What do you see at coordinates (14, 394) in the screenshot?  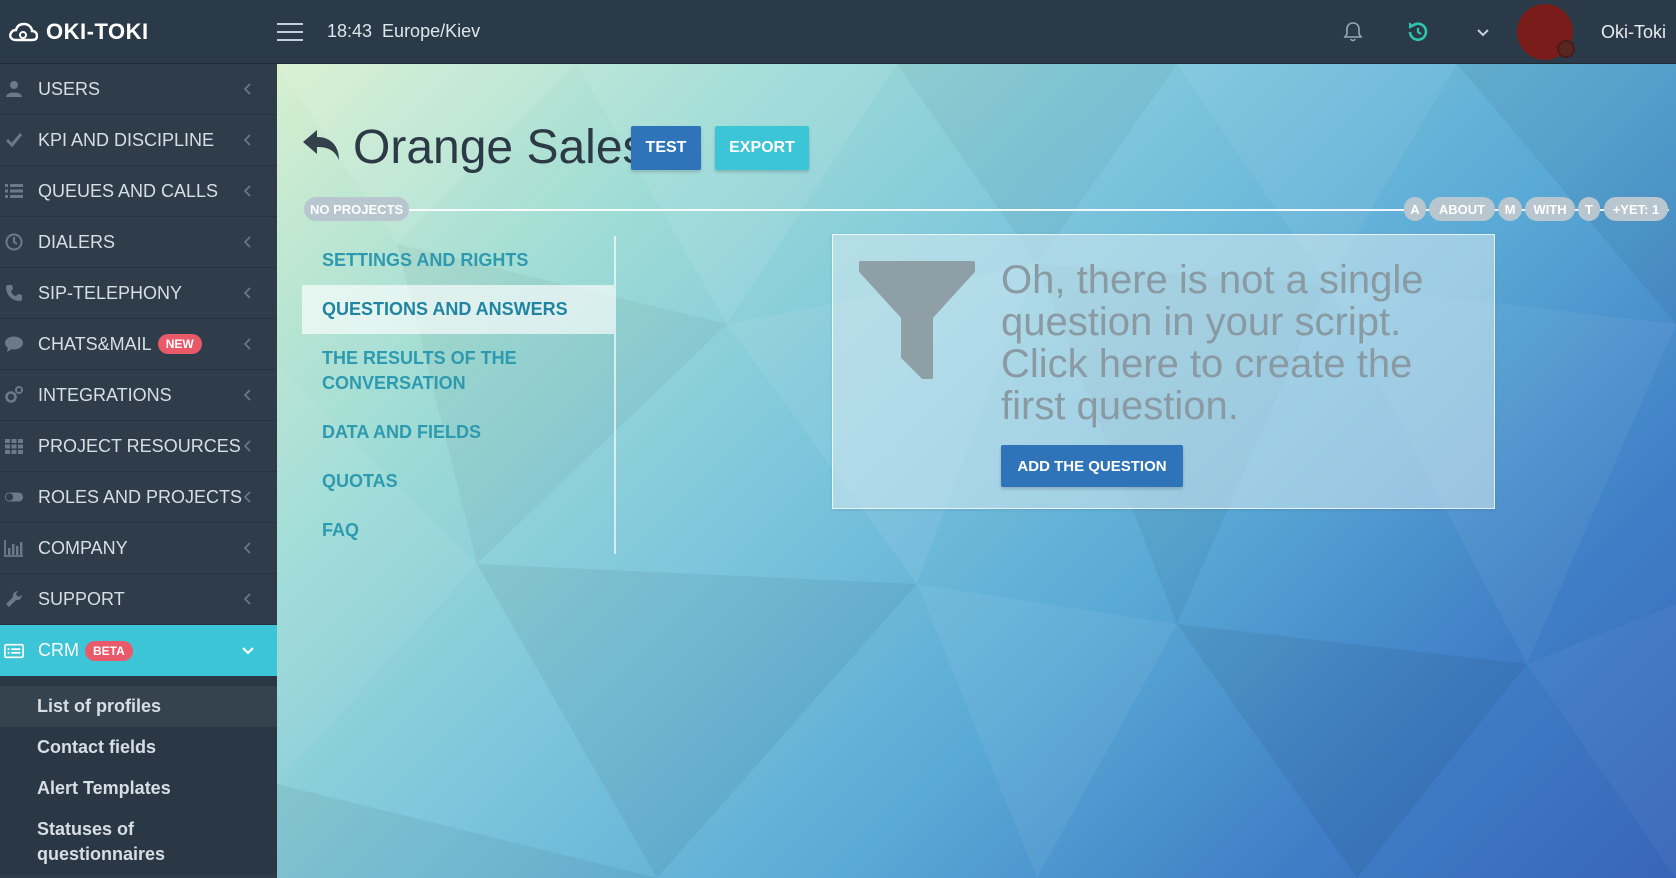 I see `gears-icon` at bounding box center [14, 394].